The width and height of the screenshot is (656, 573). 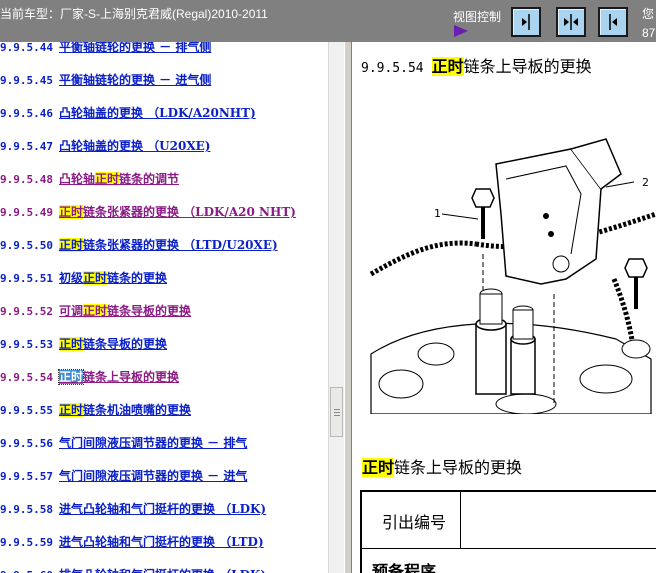 What do you see at coordinates (157, 113) in the screenshot?
I see `toc-link-title: 凸轮轴盖的更换 （LDK/A20NHT)` at bounding box center [157, 113].